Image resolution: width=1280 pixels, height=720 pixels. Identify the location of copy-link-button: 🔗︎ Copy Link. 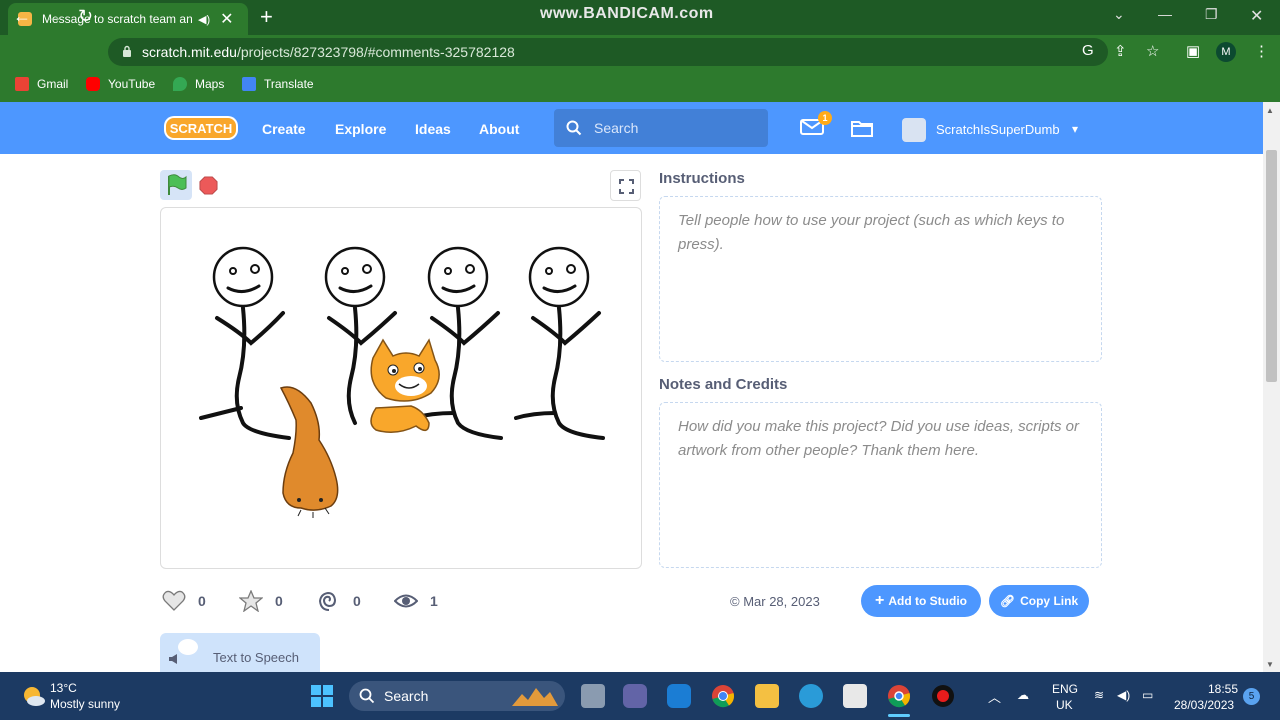
(1039, 601).